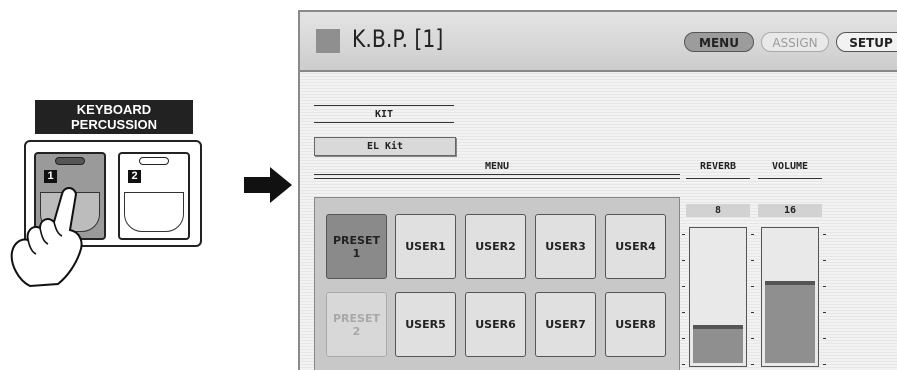  I want to click on keyboard-percussion-label: KEYBOARD PERCUSSION, so click(114, 117).